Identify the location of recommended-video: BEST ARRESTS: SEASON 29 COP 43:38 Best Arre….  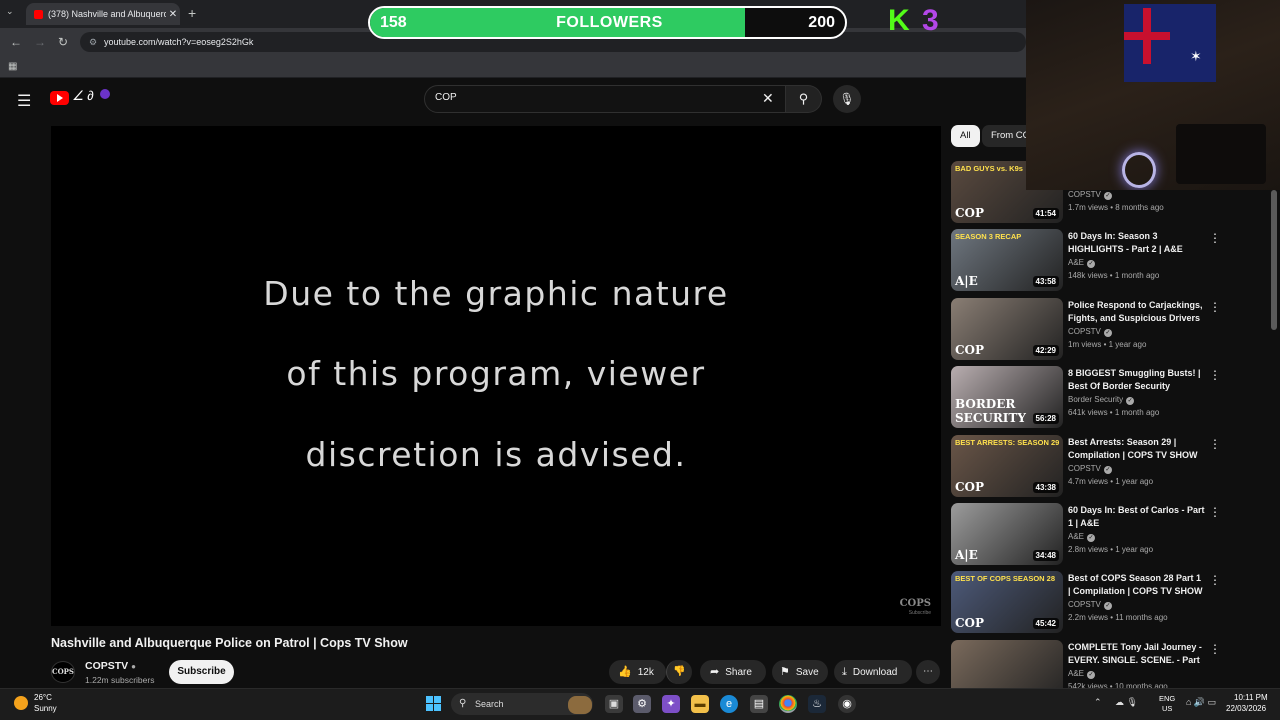
(1086, 466).